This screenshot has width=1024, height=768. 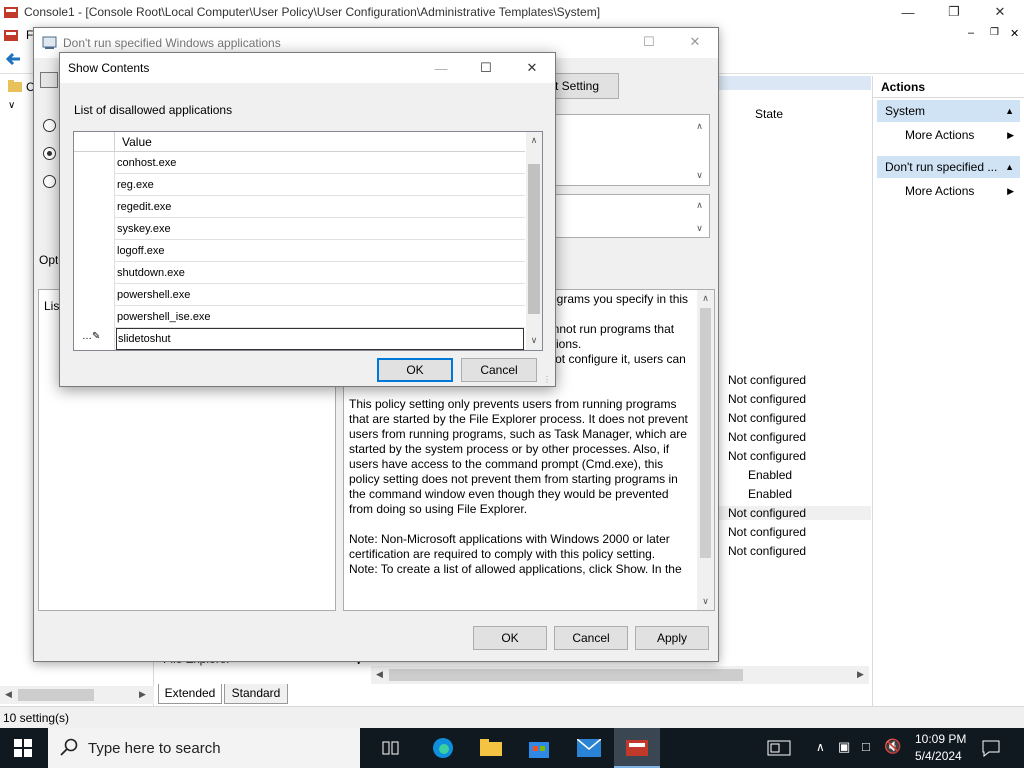 What do you see at coordinates (11, 105) in the screenshot?
I see `chevron-down-icon: ∨` at bounding box center [11, 105].